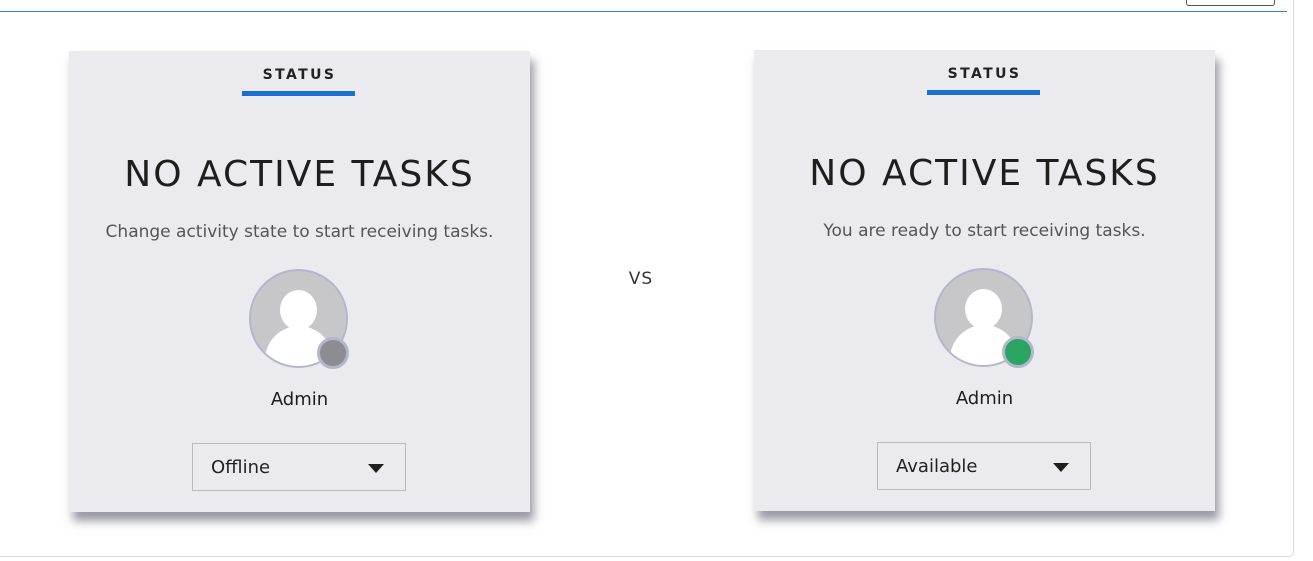 The height and width of the screenshot is (561, 1313). Describe the element at coordinates (241, 467) in the screenshot. I see `activity-state-value: Offline` at that location.